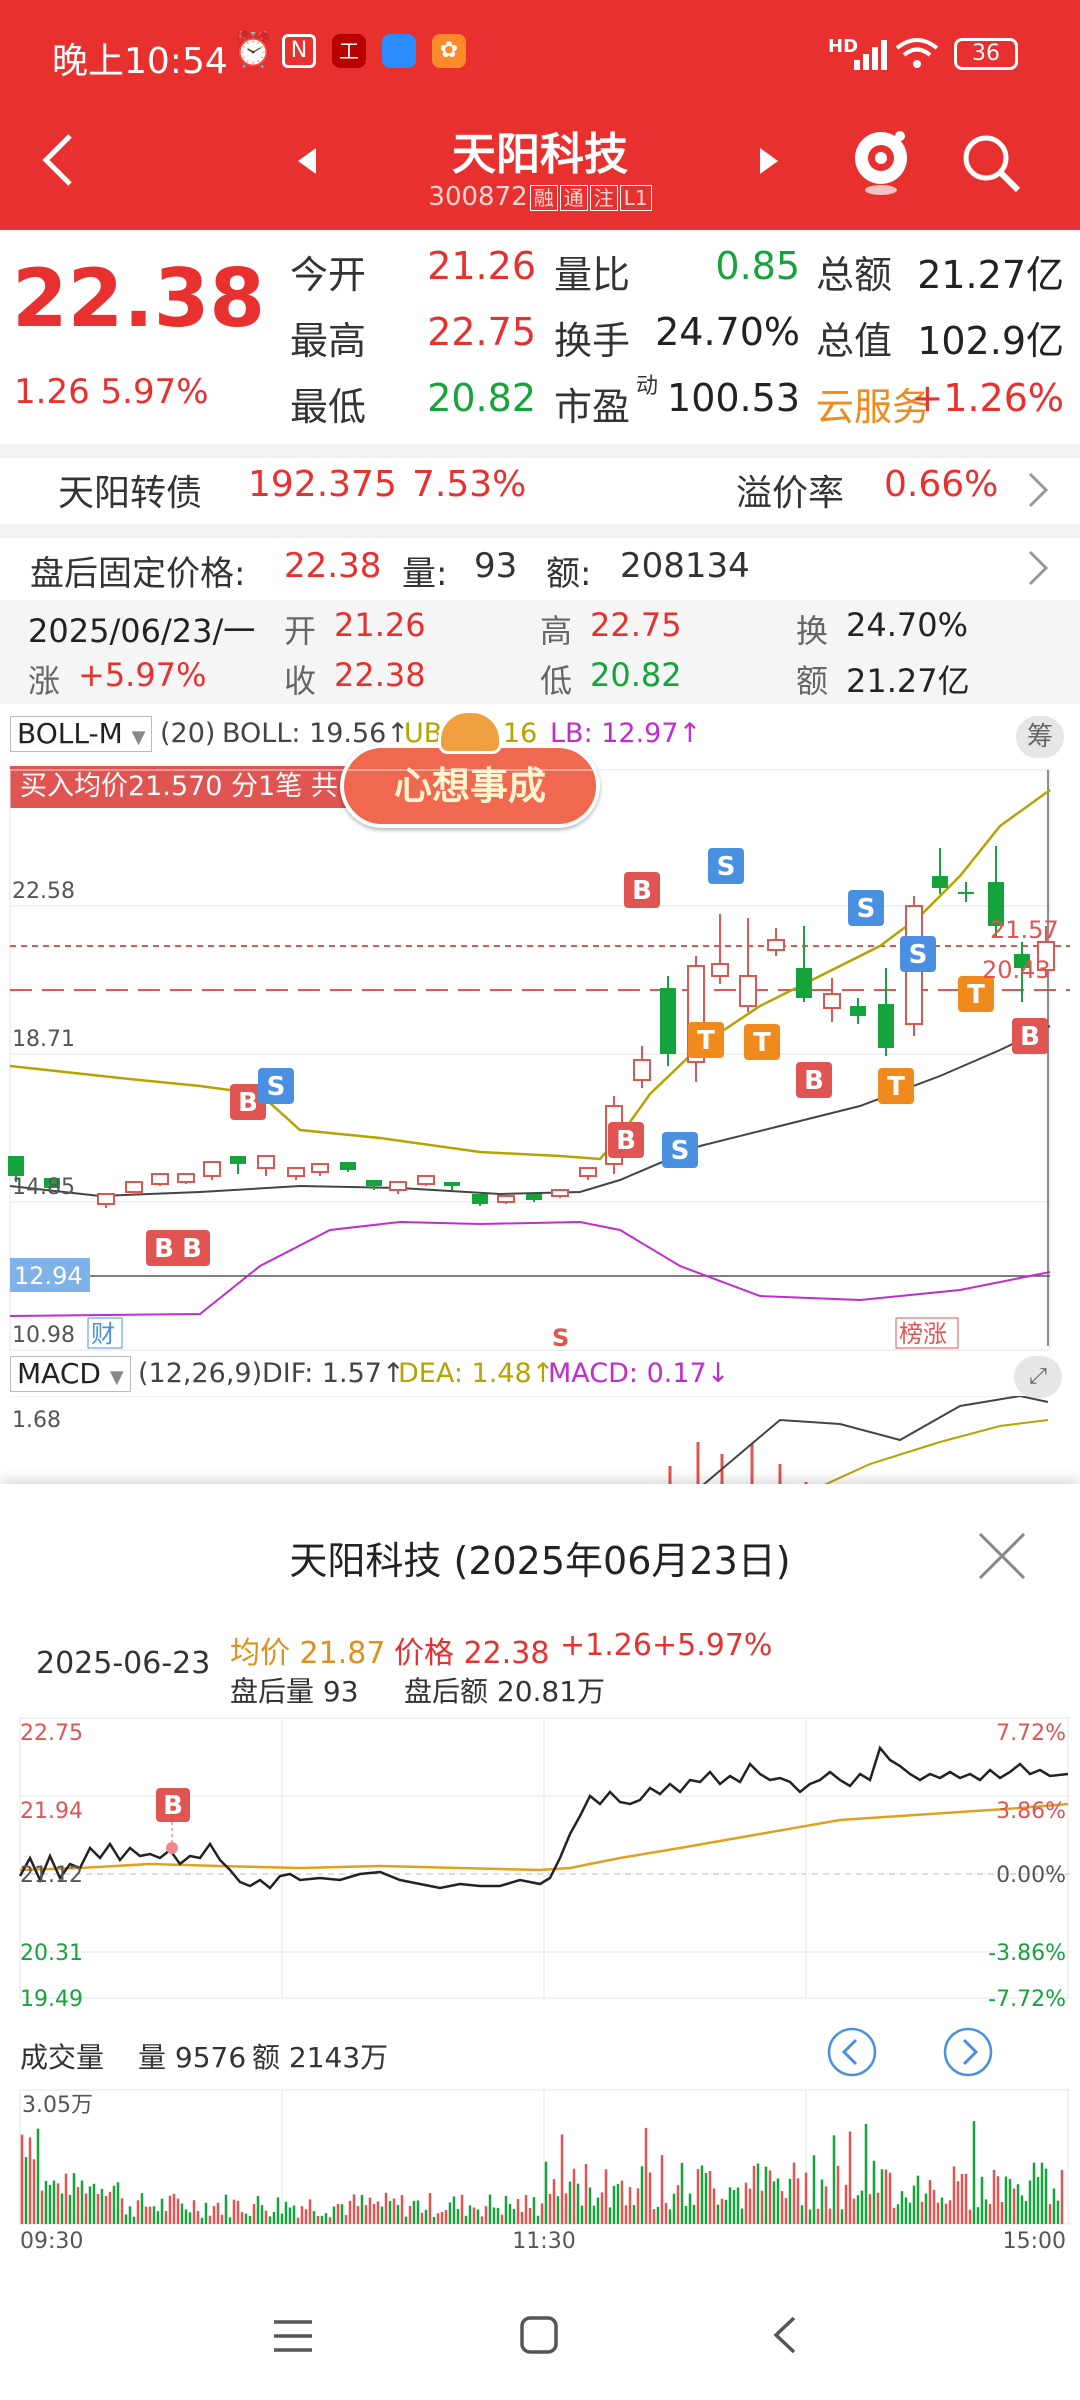 The height and width of the screenshot is (2400, 1080). Describe the element at coordinates (923, 1334) in the screenshot. I see `ranking-tag-label: 榜涨` at that location.